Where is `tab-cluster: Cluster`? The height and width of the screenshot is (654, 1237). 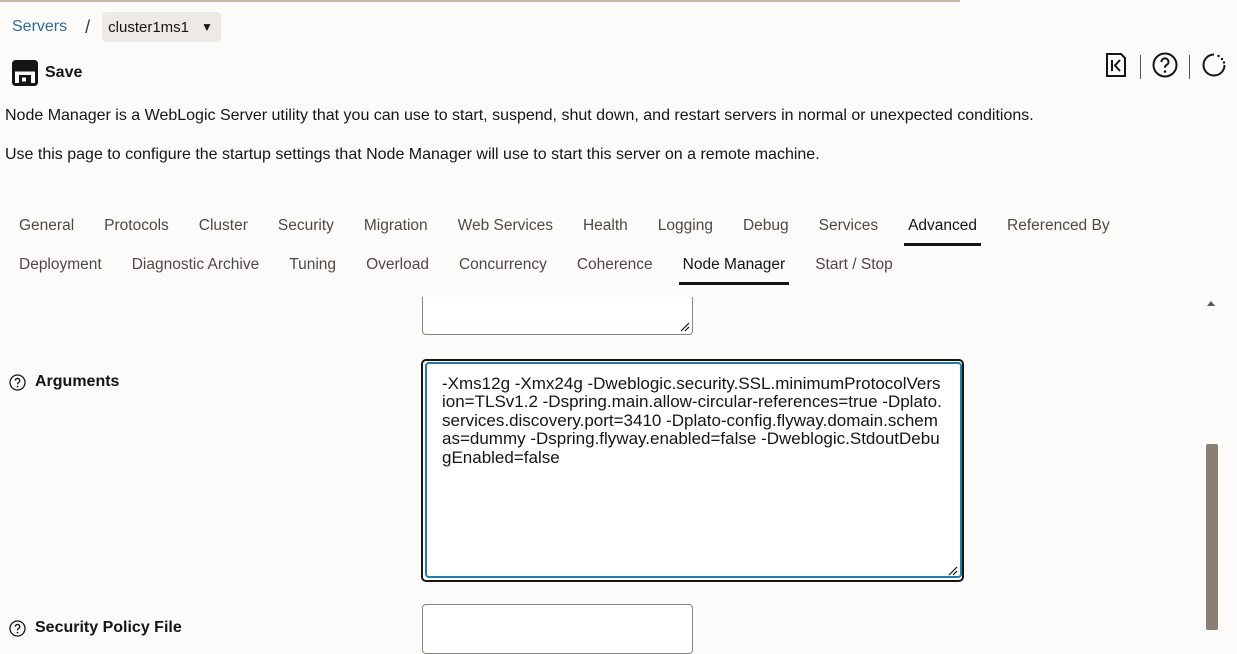
tab-cluster: Cluster is located at coordinates (223, 226).